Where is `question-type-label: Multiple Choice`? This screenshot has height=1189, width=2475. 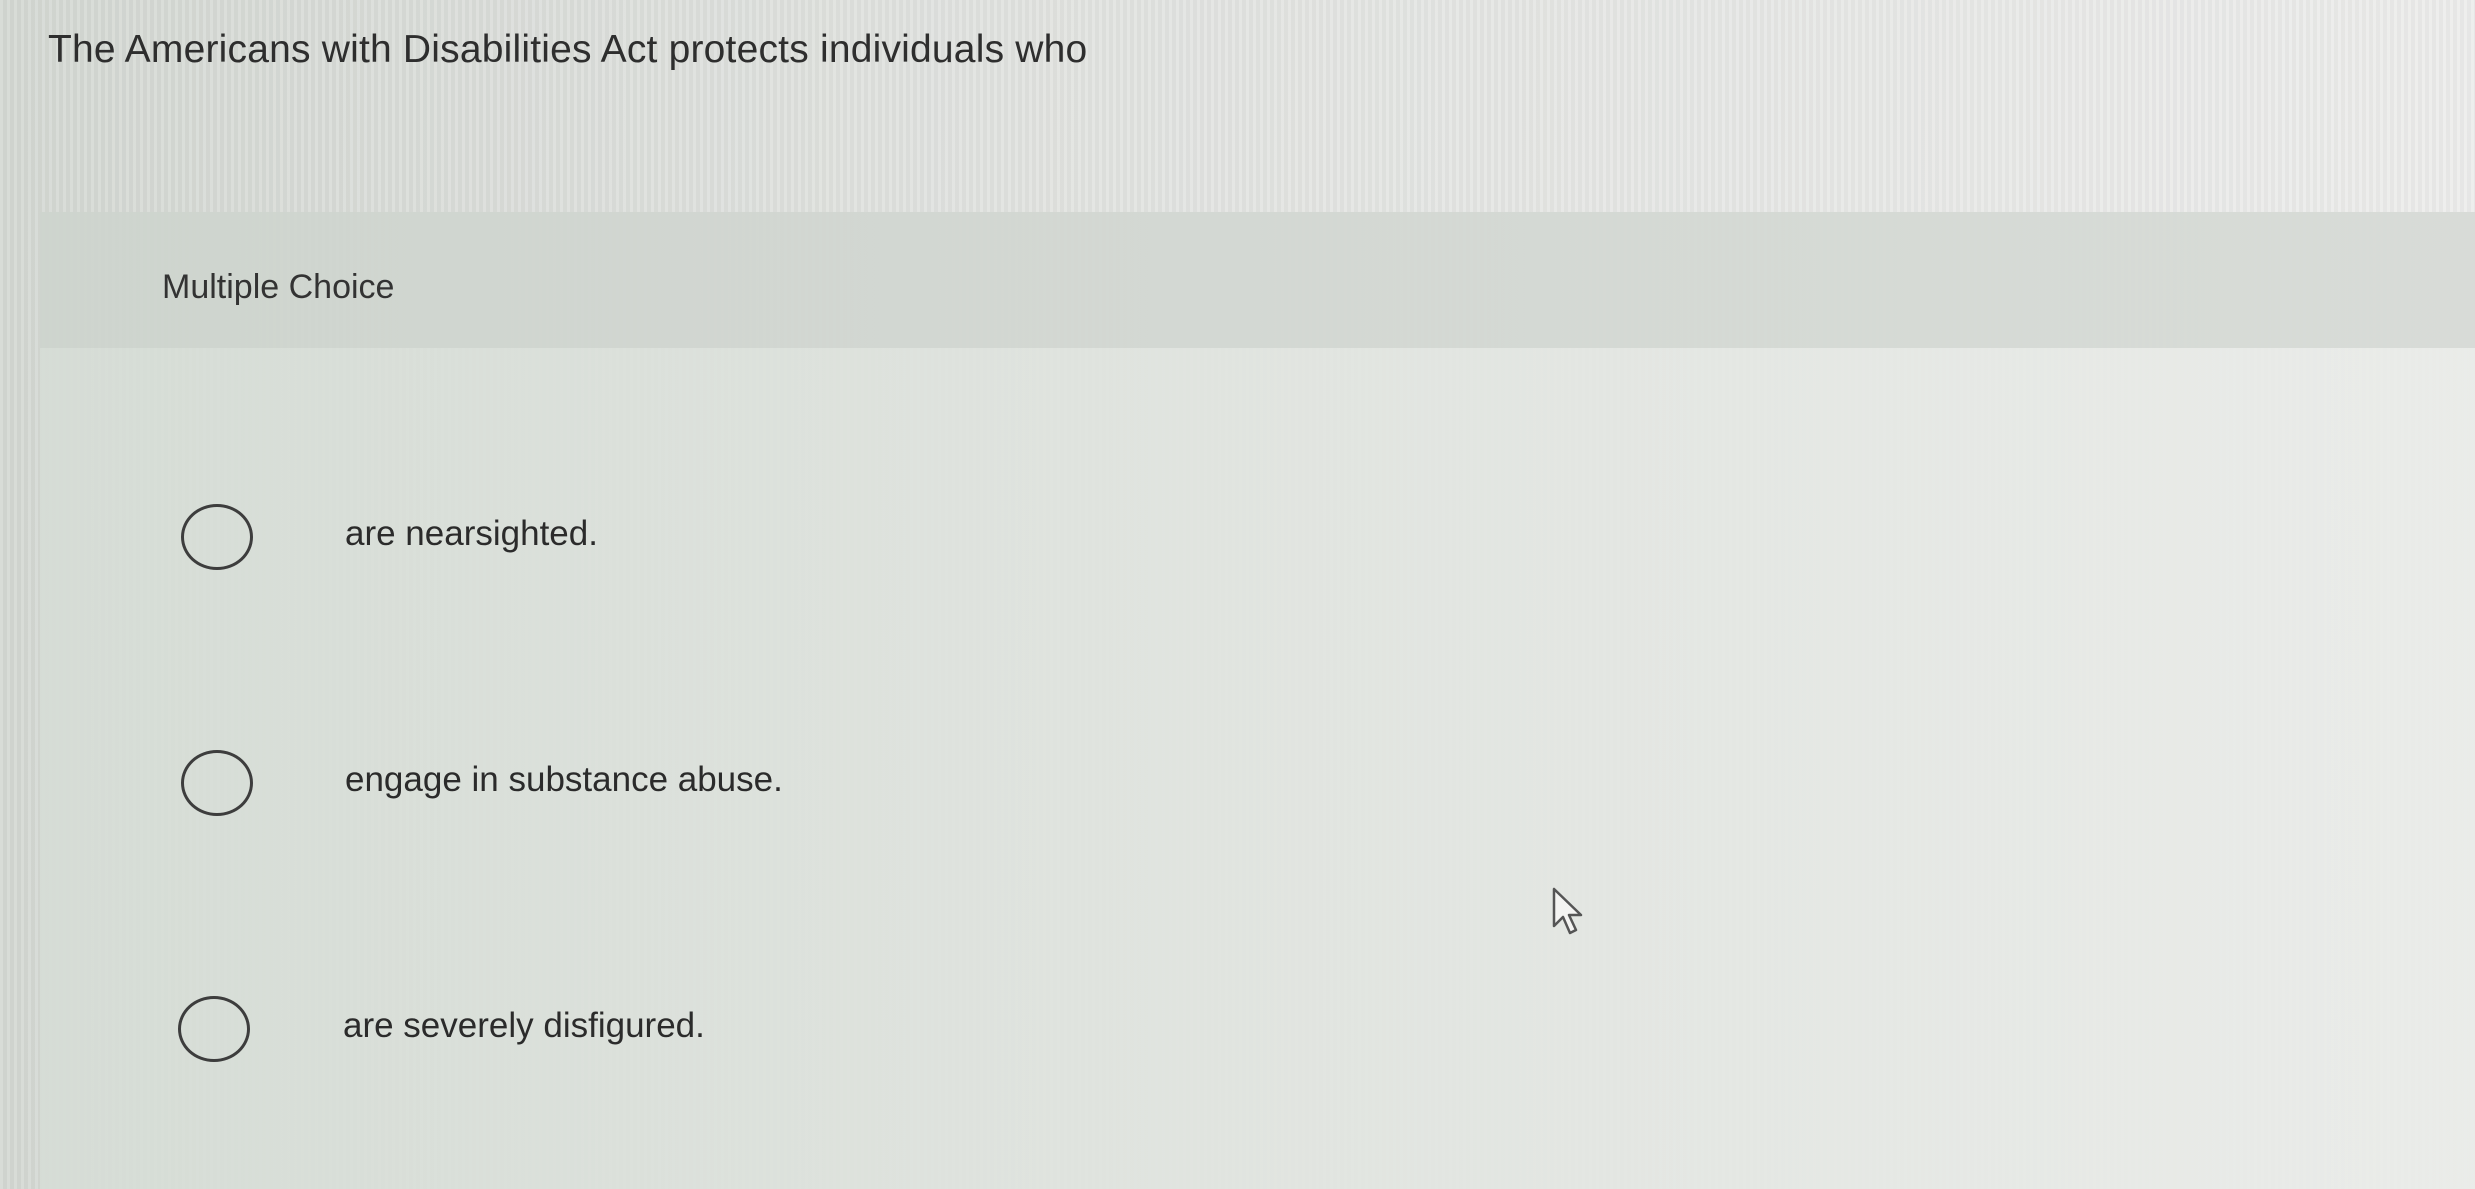
question-type-label: Multiple Choice is located at coordinates (278, 287).